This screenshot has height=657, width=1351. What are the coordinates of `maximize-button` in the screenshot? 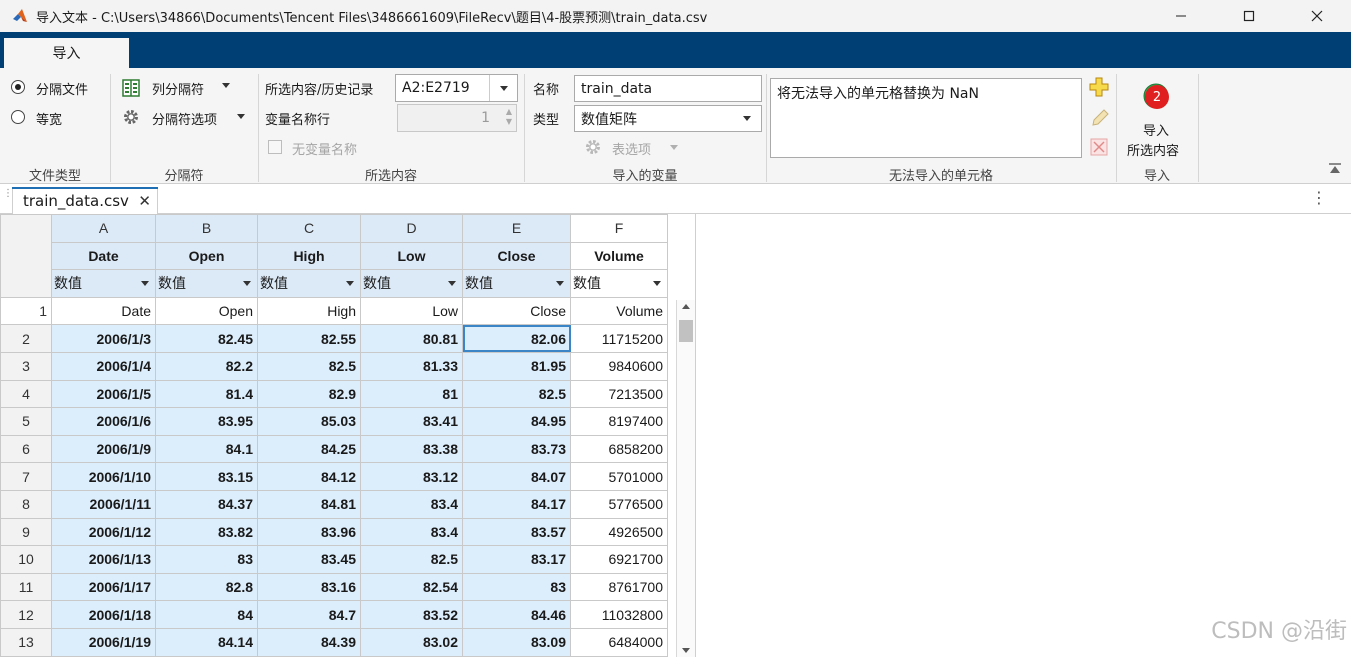 It's located at (1249, 16).